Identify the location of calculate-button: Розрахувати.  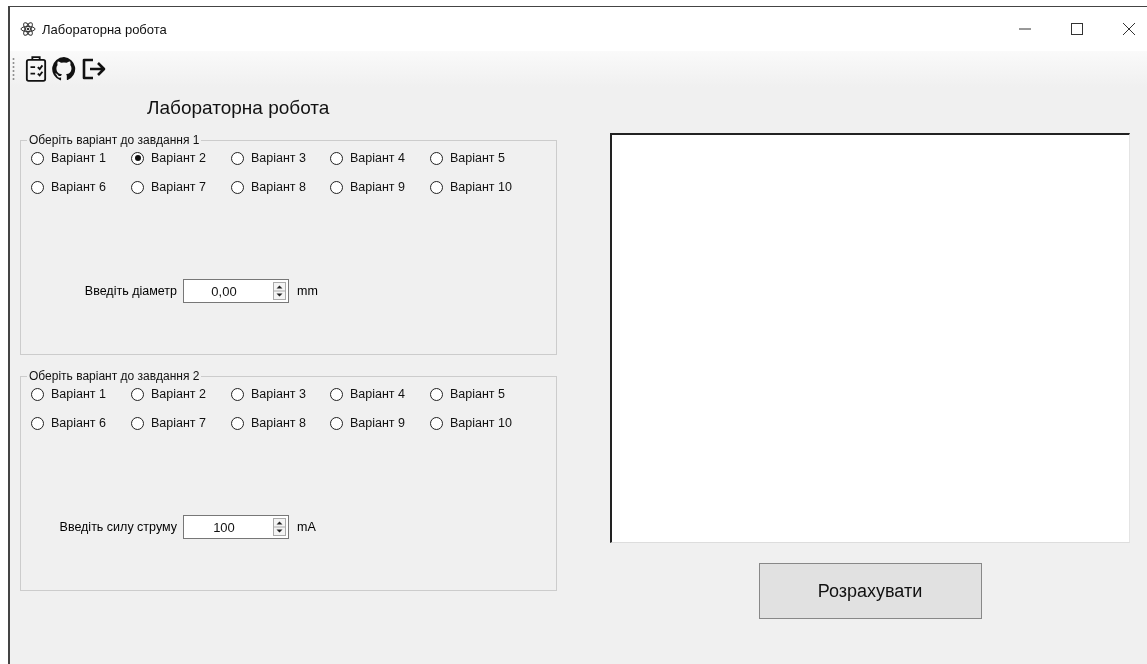
(870, 591).